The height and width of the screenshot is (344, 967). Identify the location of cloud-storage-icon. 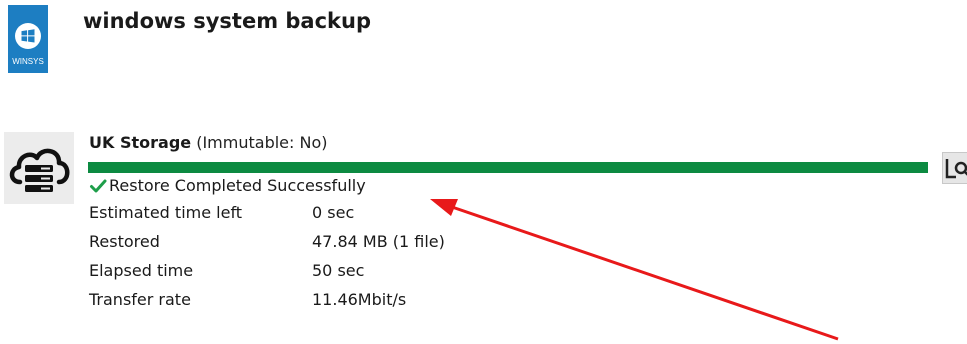
(39, 168).